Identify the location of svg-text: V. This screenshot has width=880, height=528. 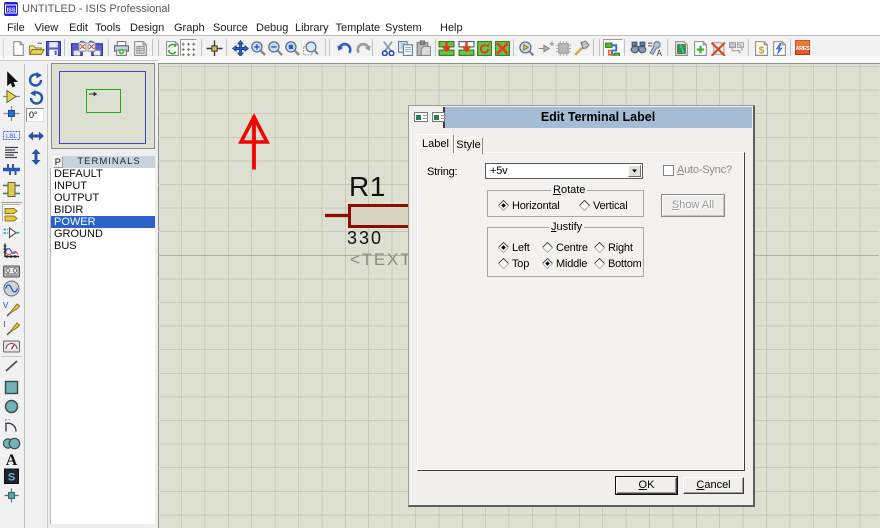
(6, 305).